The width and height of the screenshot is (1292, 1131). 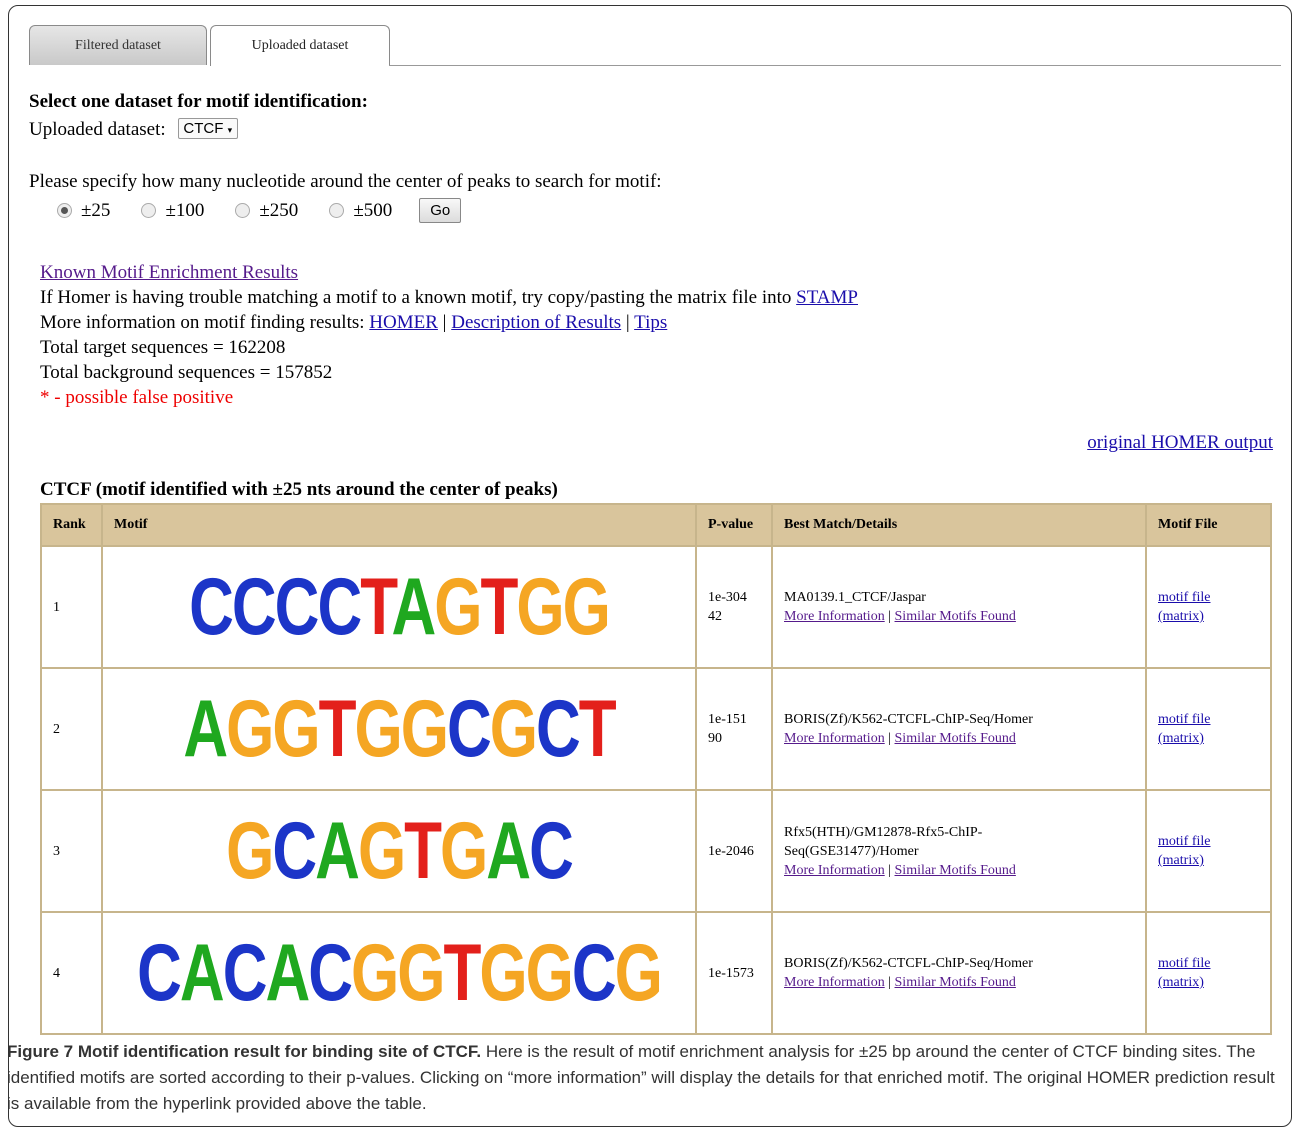 What do you see at coordinates (727, 607) in the screenshot?
I see `pvalue-text: 1e-30442` at bounding box center [727, 607].